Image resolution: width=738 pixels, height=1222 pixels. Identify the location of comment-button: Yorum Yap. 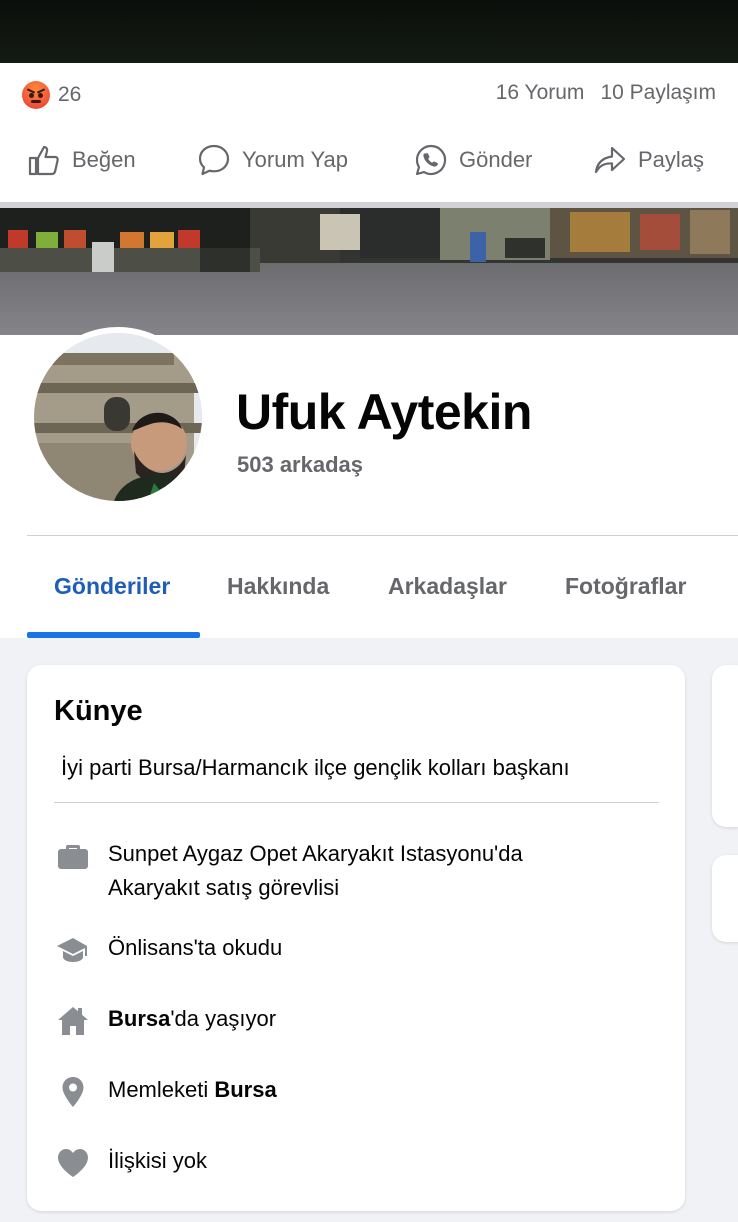
(272, 160).